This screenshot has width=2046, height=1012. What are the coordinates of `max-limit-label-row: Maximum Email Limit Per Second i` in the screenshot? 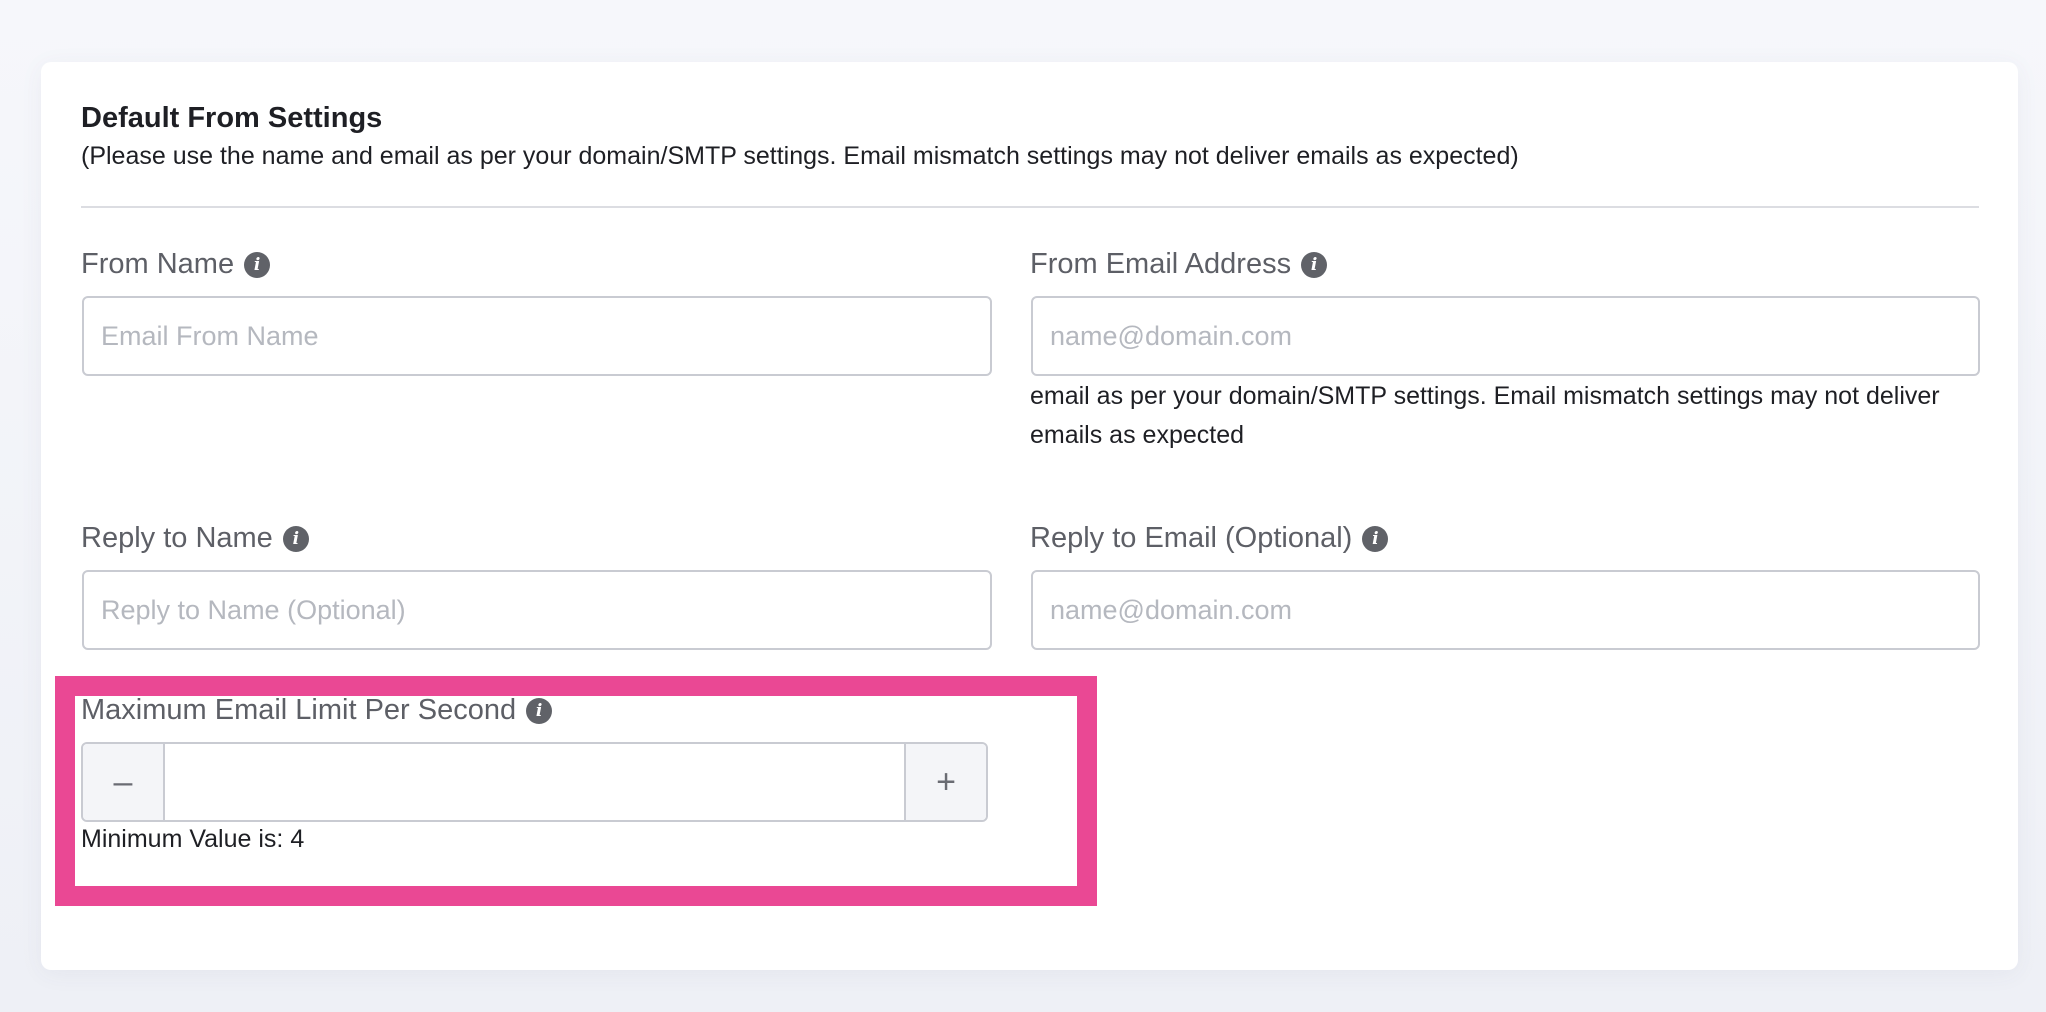 It's located at (317, 710).